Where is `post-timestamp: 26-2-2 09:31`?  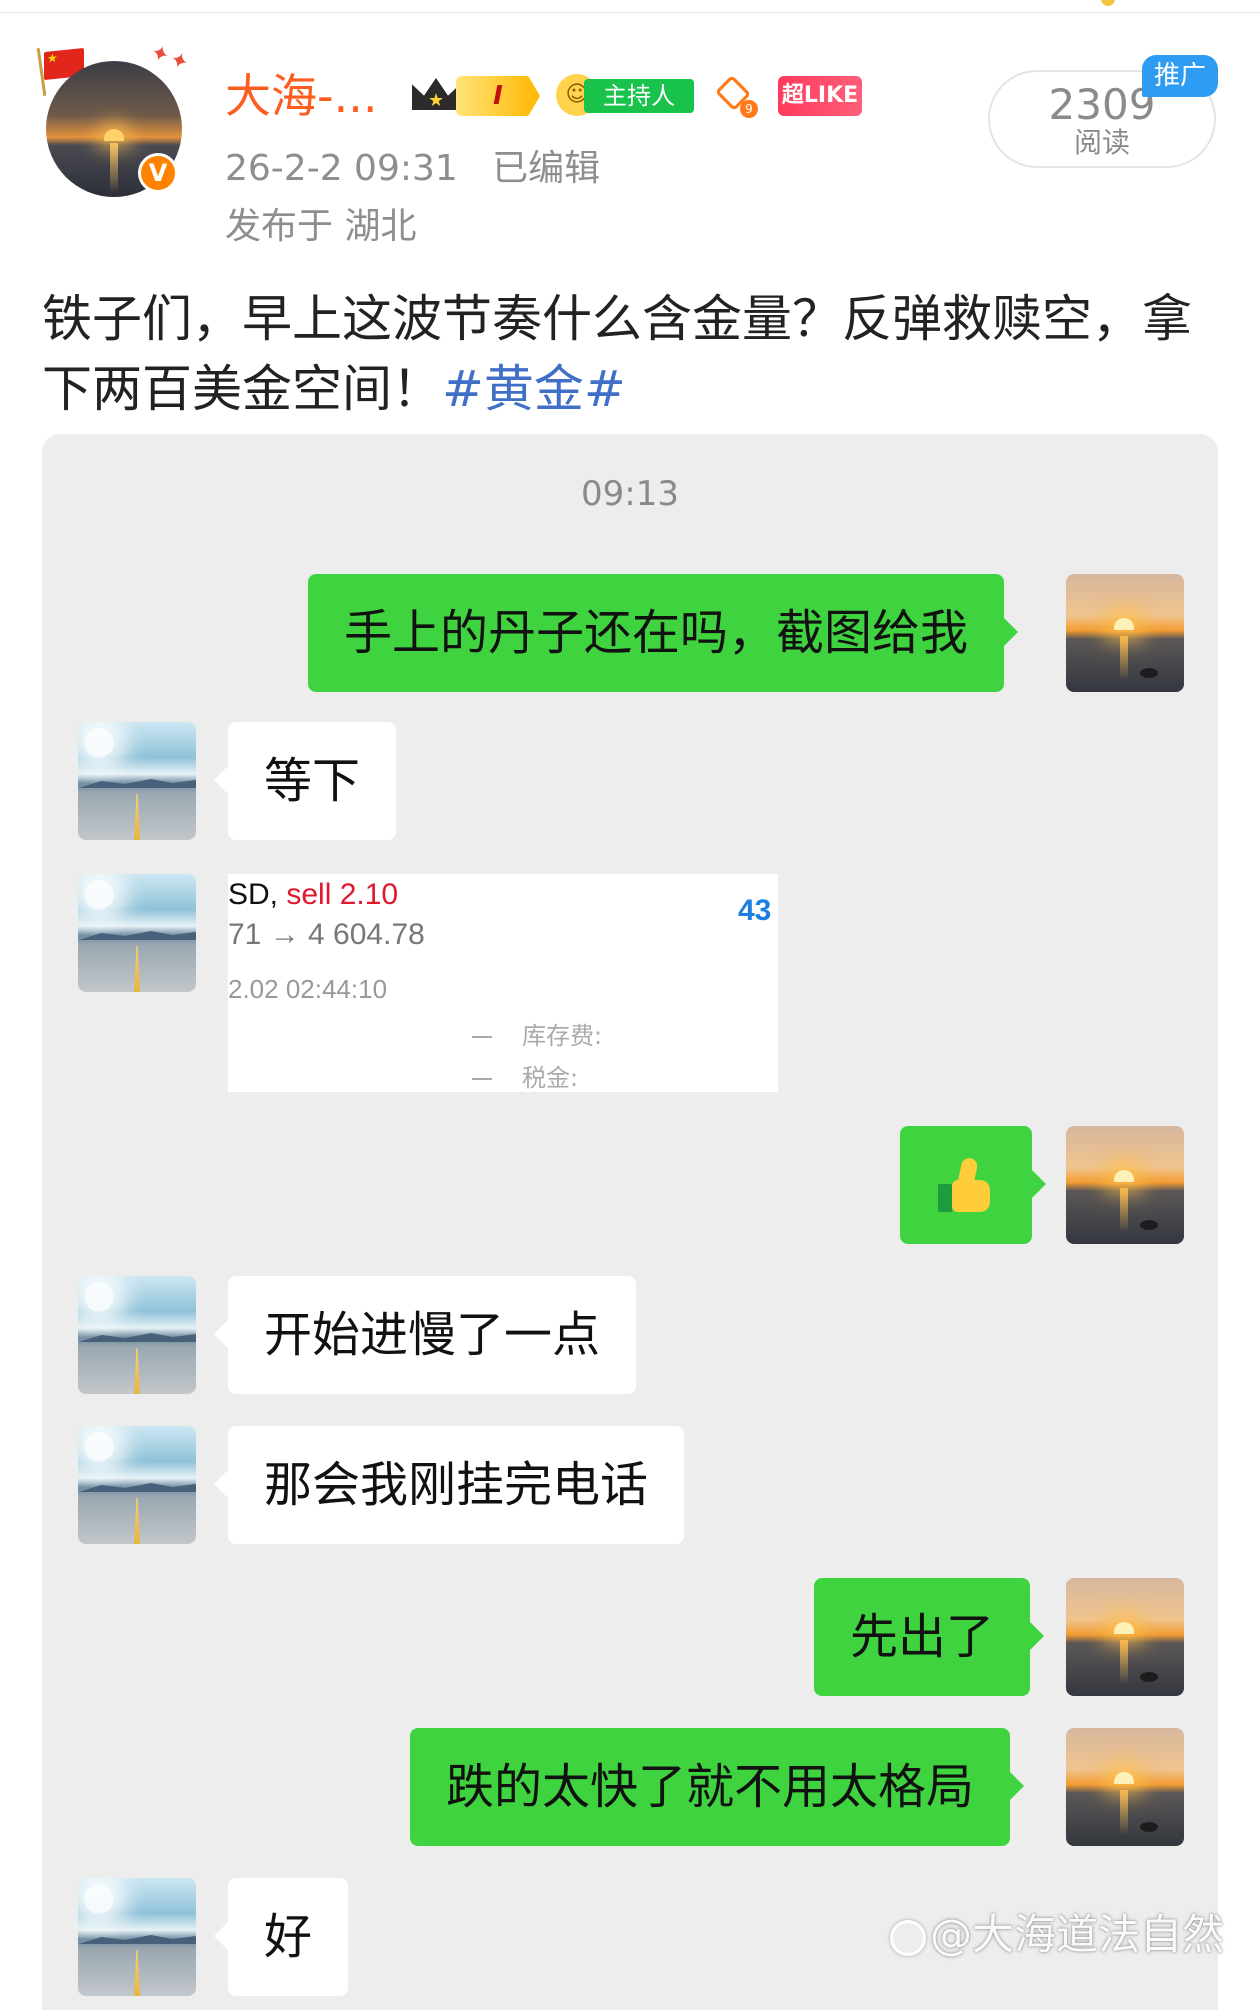 post-timestamp: 26-2-2 09:31 is located at coordinates (341, 168).